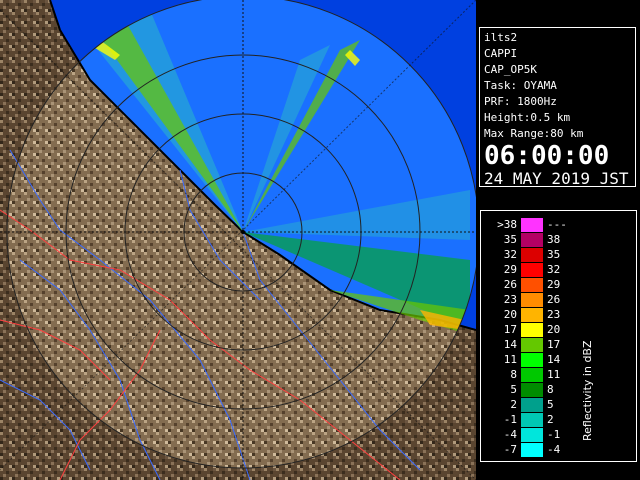  What do you see at coordinates (550, 419) in the screenshot?
I see `legend-upper-bound: 2` at bounding box center [550, 419].